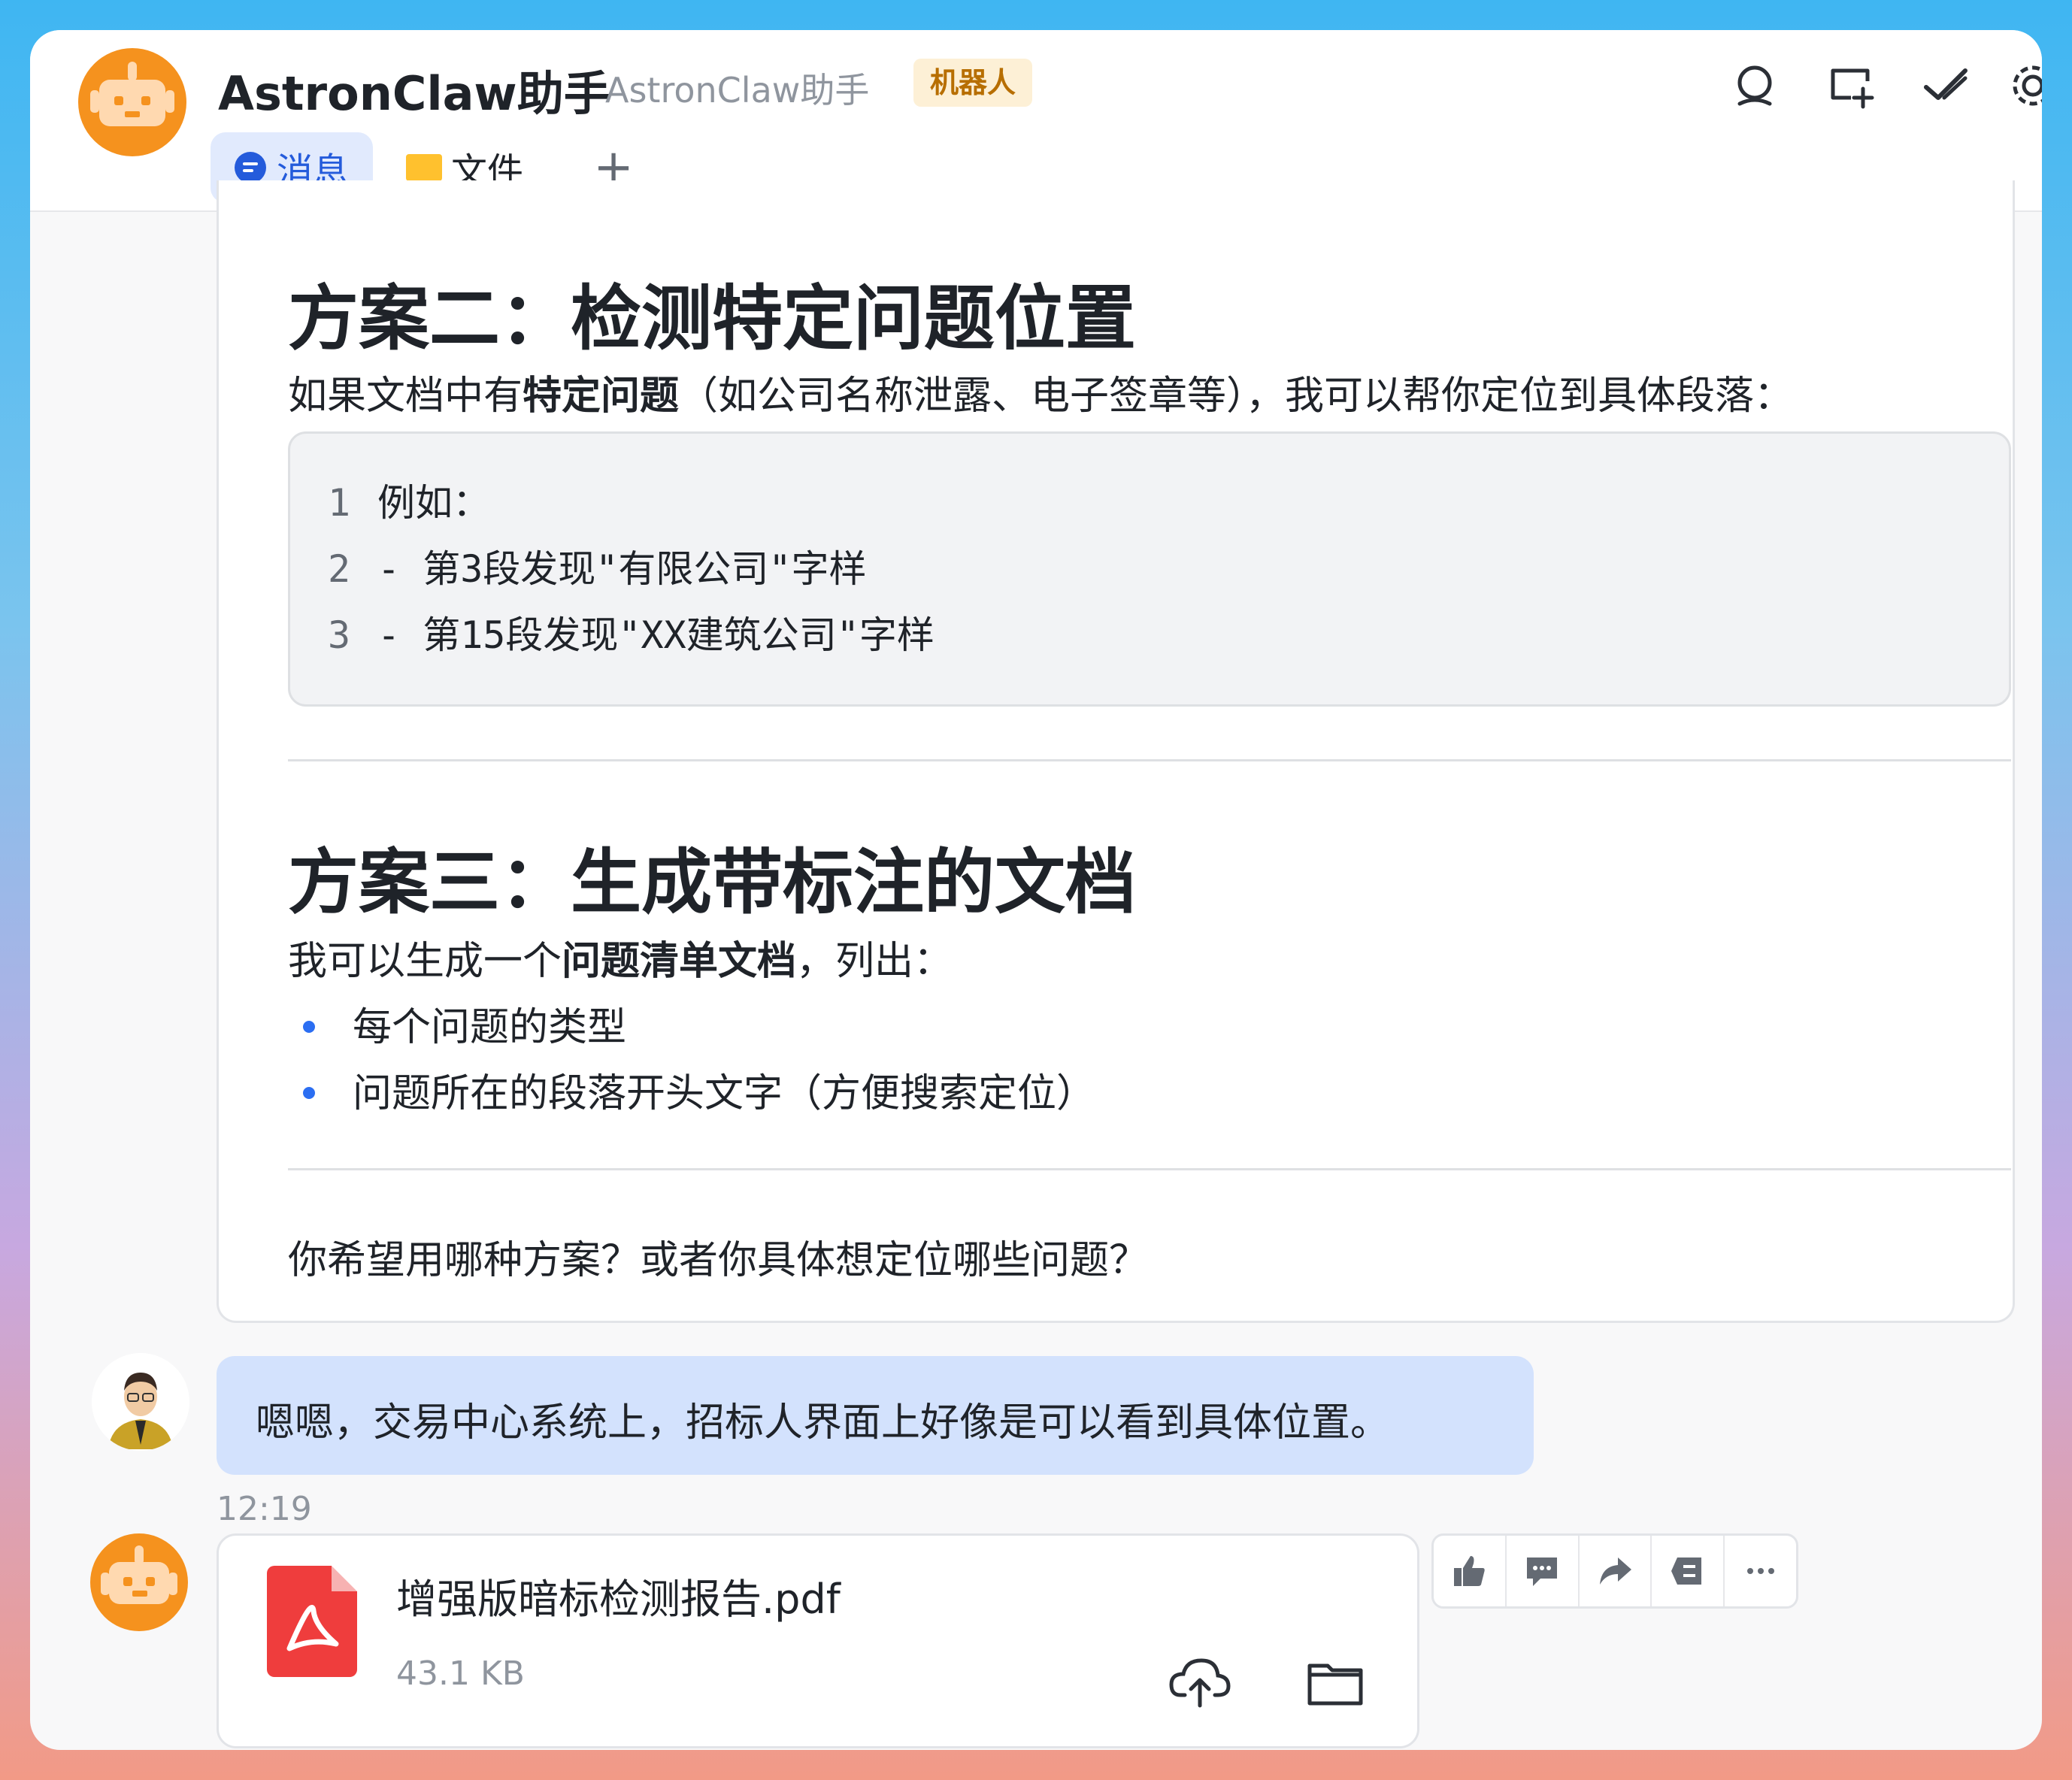 The height and width of the screenshot is (1780, 2072). Describe the element at coordinates (618, 1596) in the screenshot. I see `file-name: 增强版暗标检测报告.pdf` at that location.